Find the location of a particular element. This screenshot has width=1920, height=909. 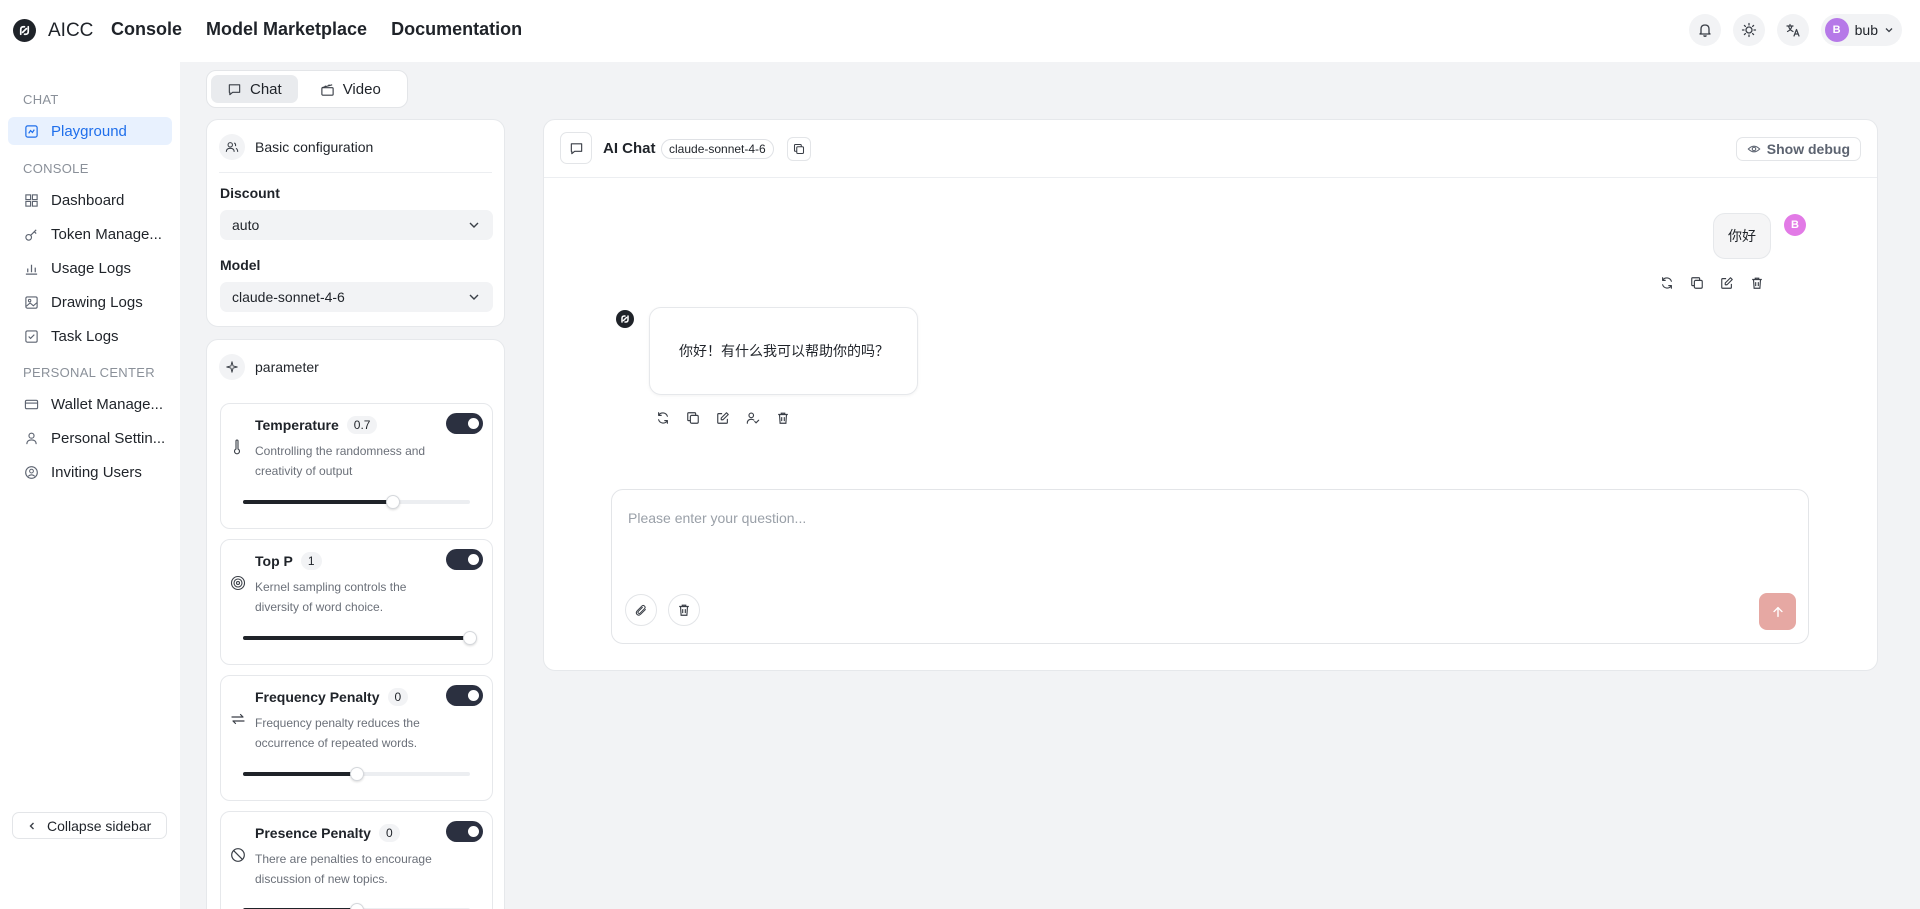

temperature-title: Temperature 0.7 is located at coordinates (316, 425).